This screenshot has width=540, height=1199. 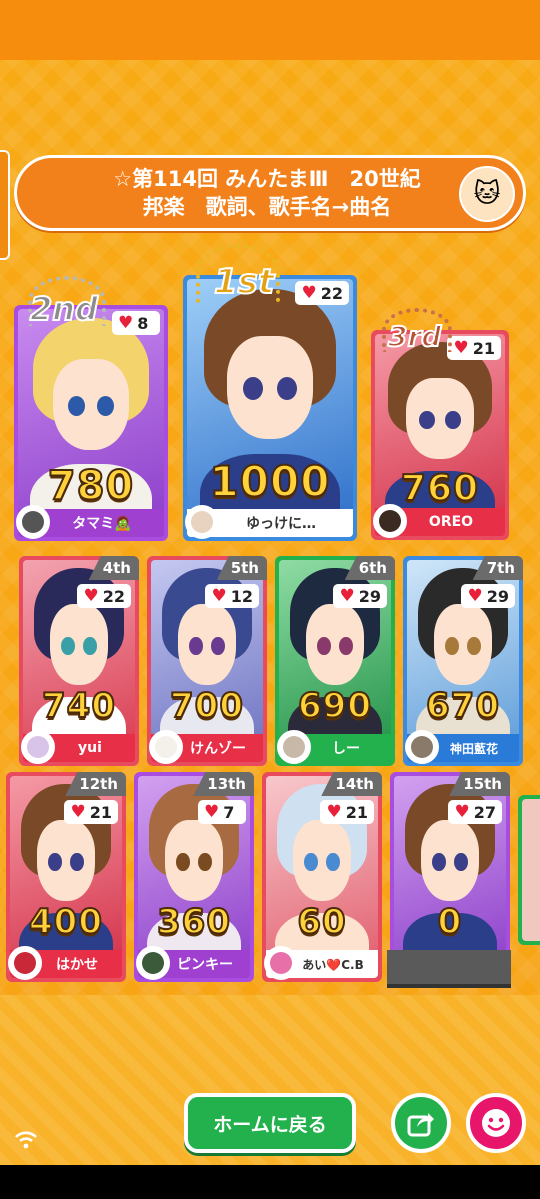 What do you see at coordinates (270, 481) in the screenshot?
I see `score: 1000` at bounding box center [270, 481].